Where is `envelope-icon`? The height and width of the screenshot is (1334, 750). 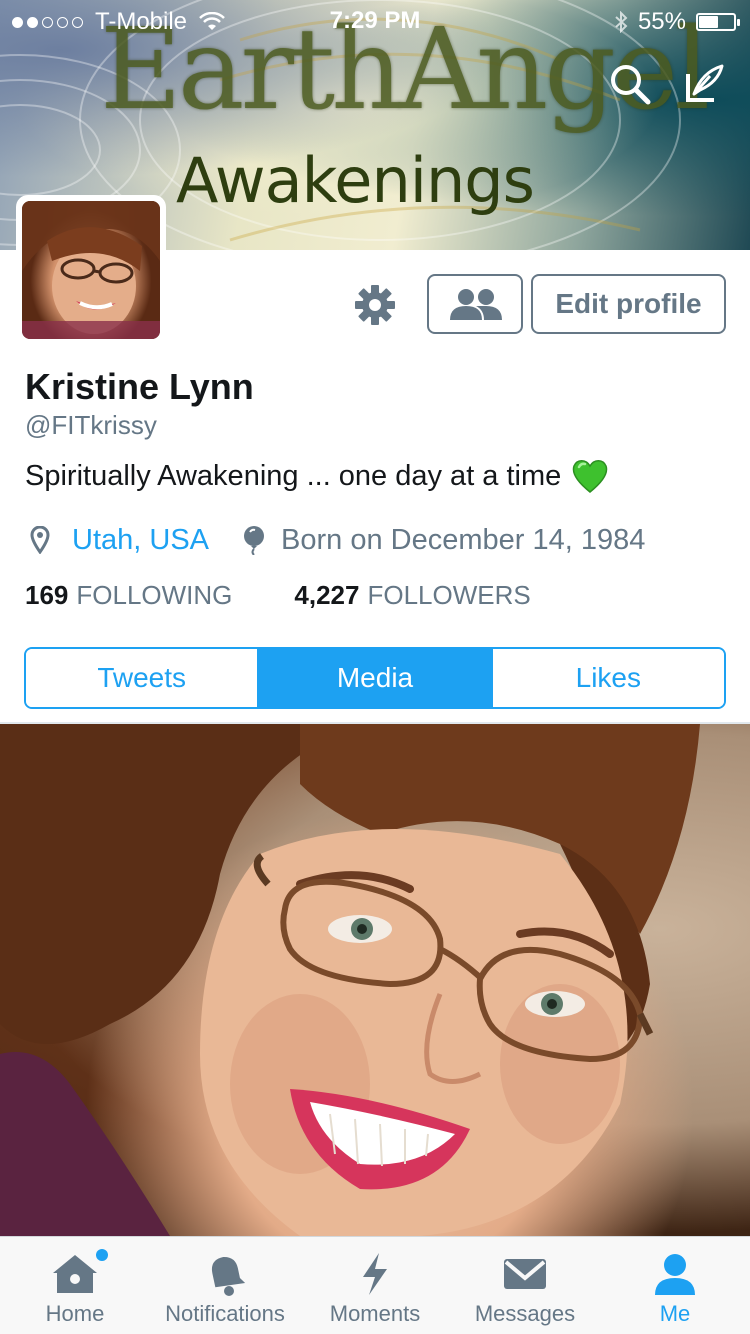
envelope-icon is located at coordinates (525, 1274).